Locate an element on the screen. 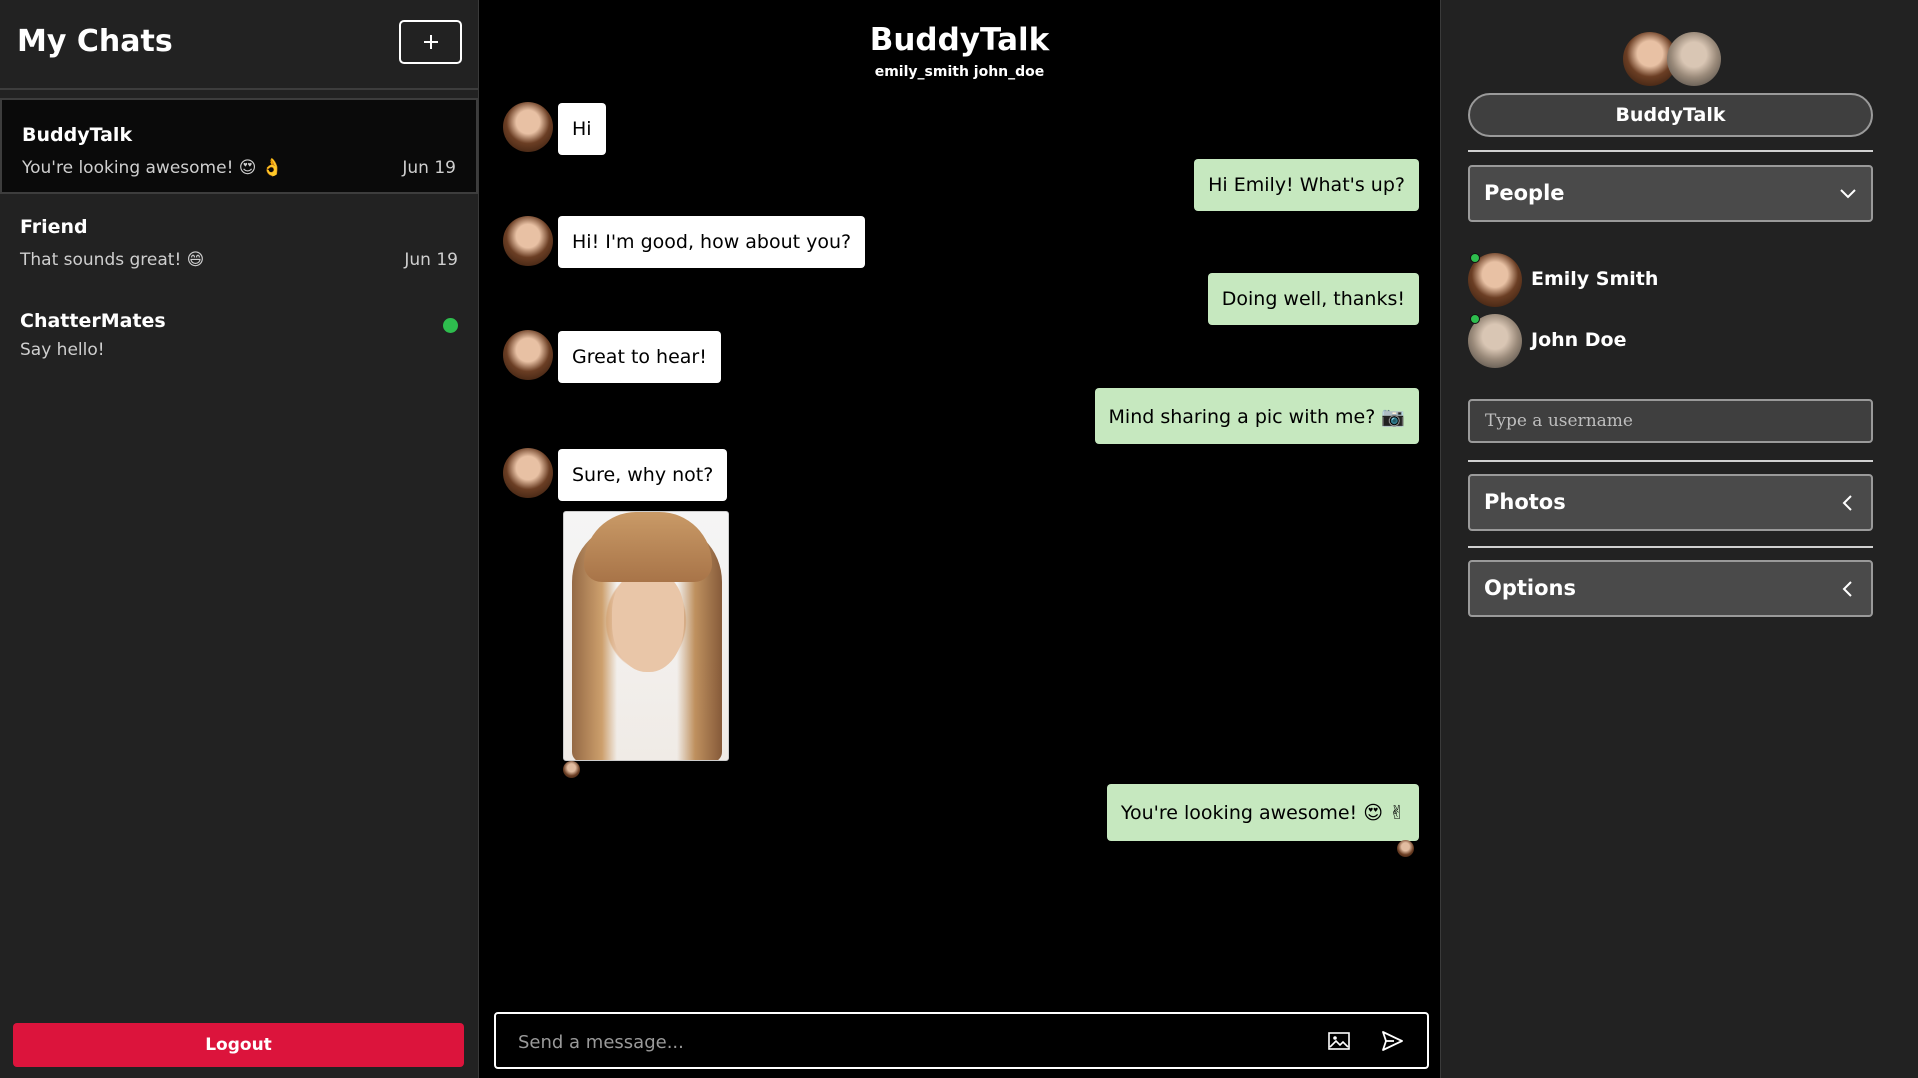  message-incoming: Sure, why not? is located at coordinates (643, 475).